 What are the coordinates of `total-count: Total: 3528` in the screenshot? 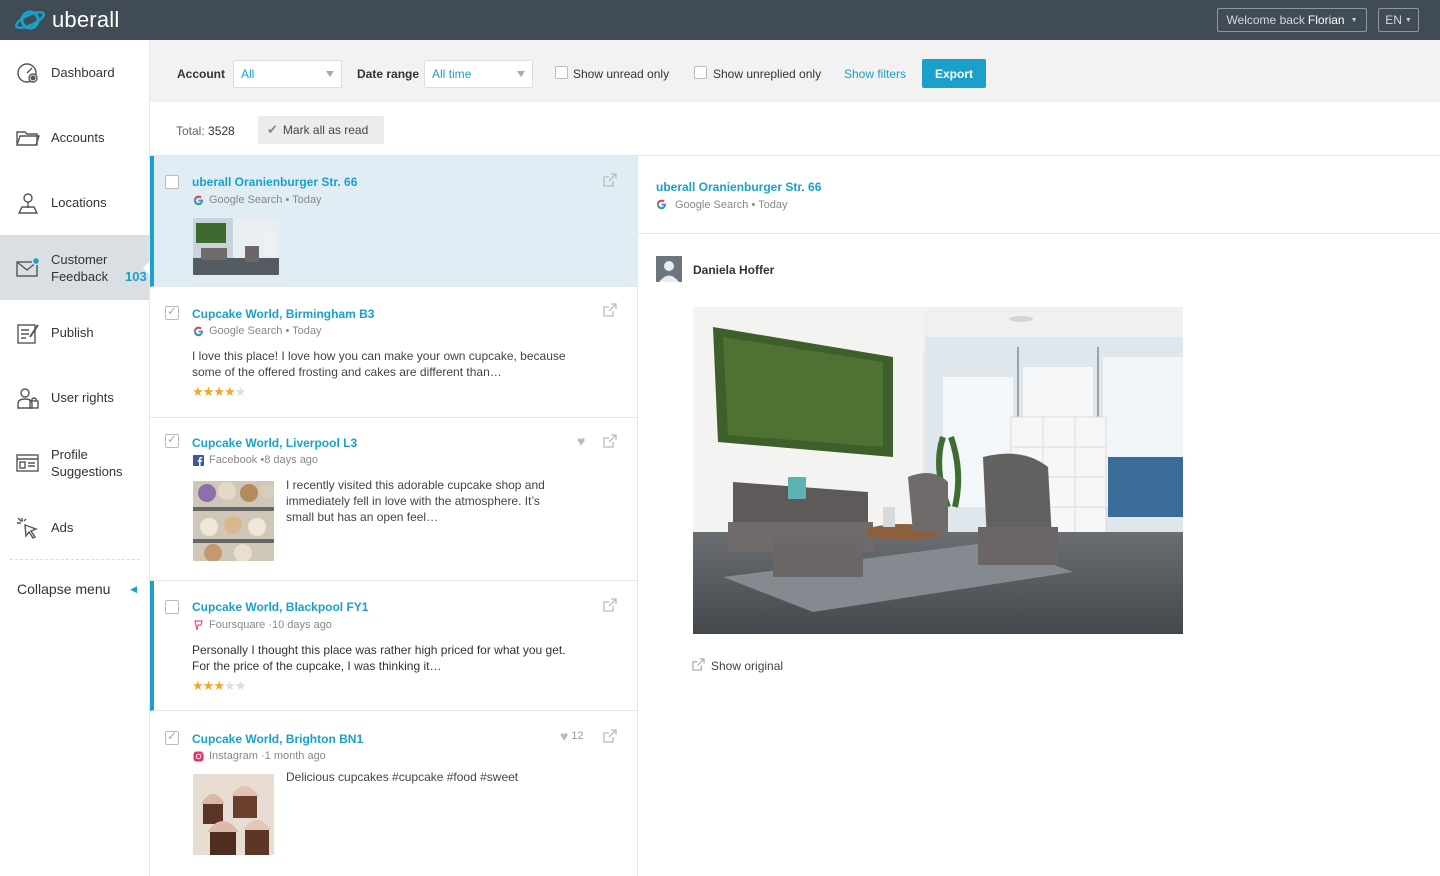 It's located at (205, 131).